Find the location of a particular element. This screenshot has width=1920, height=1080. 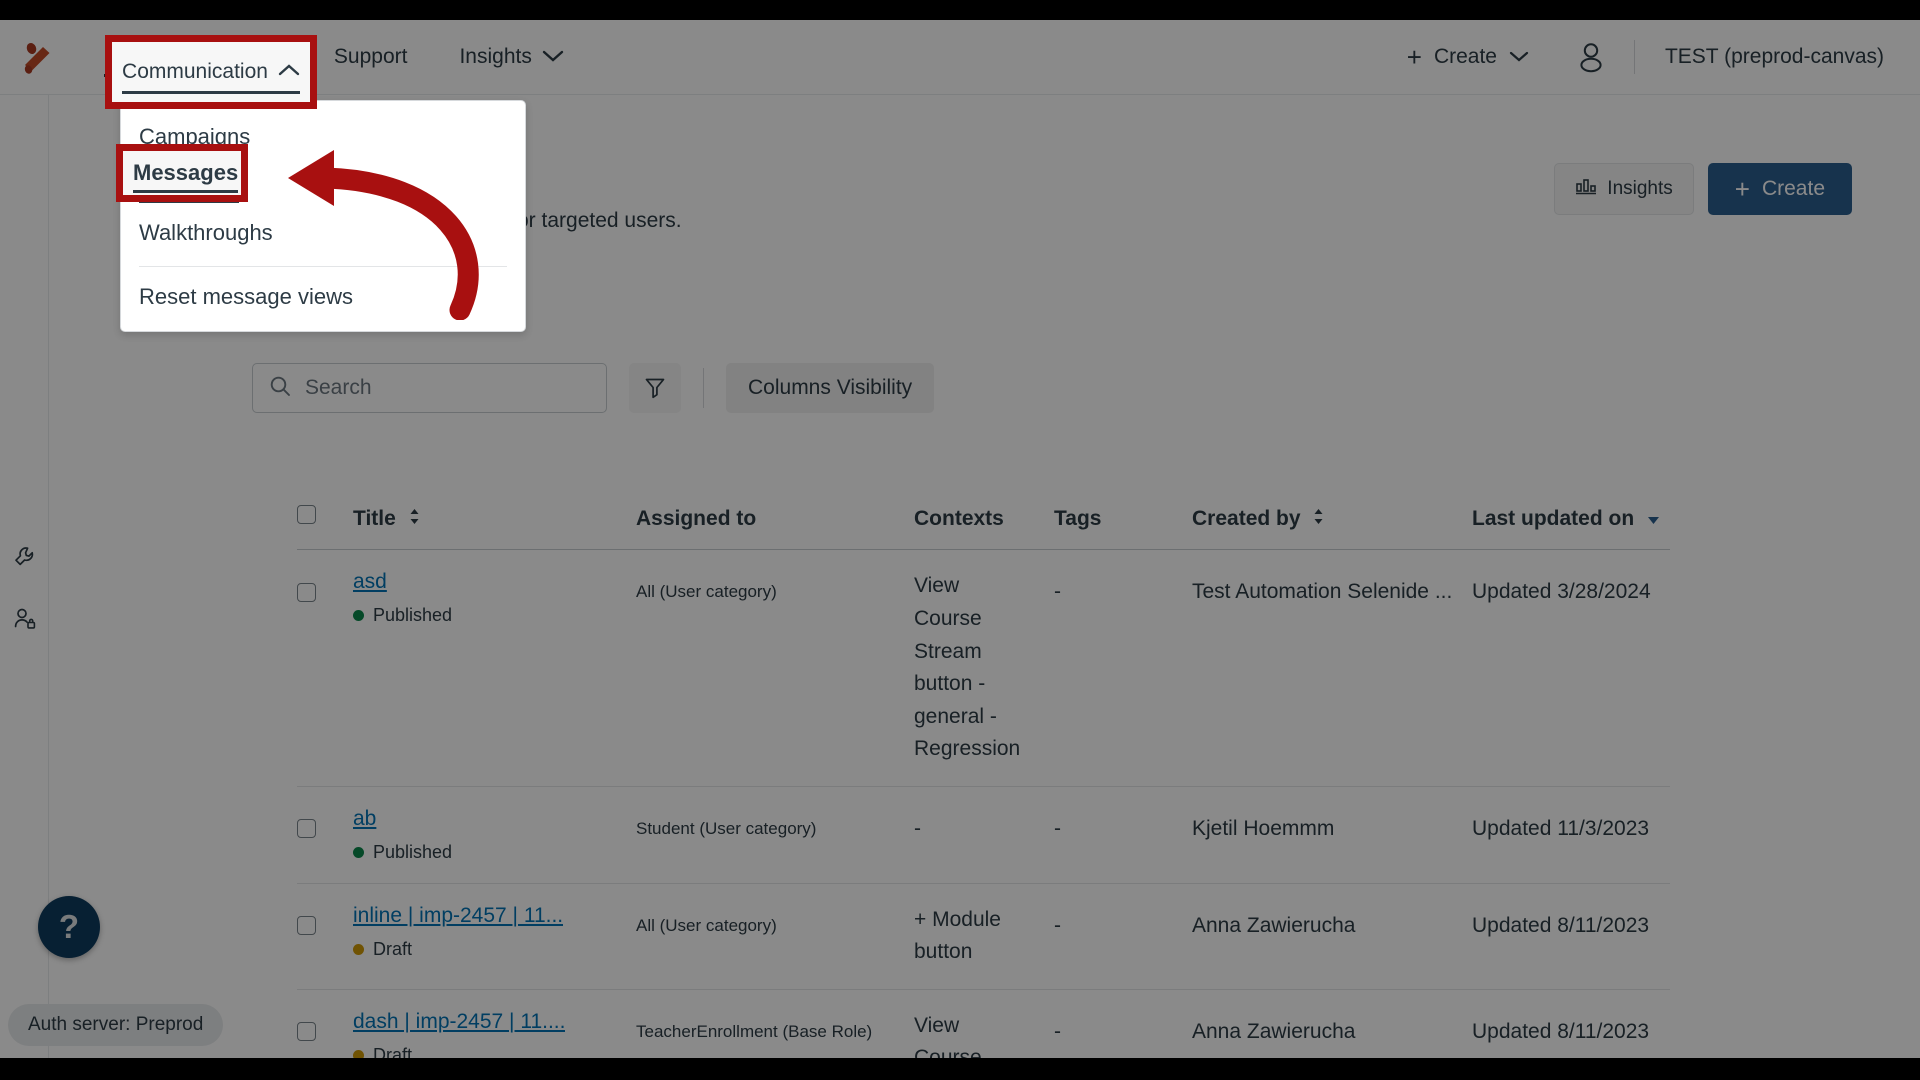

row-contexts-value: + Module button is located at coordinates (957, 935).